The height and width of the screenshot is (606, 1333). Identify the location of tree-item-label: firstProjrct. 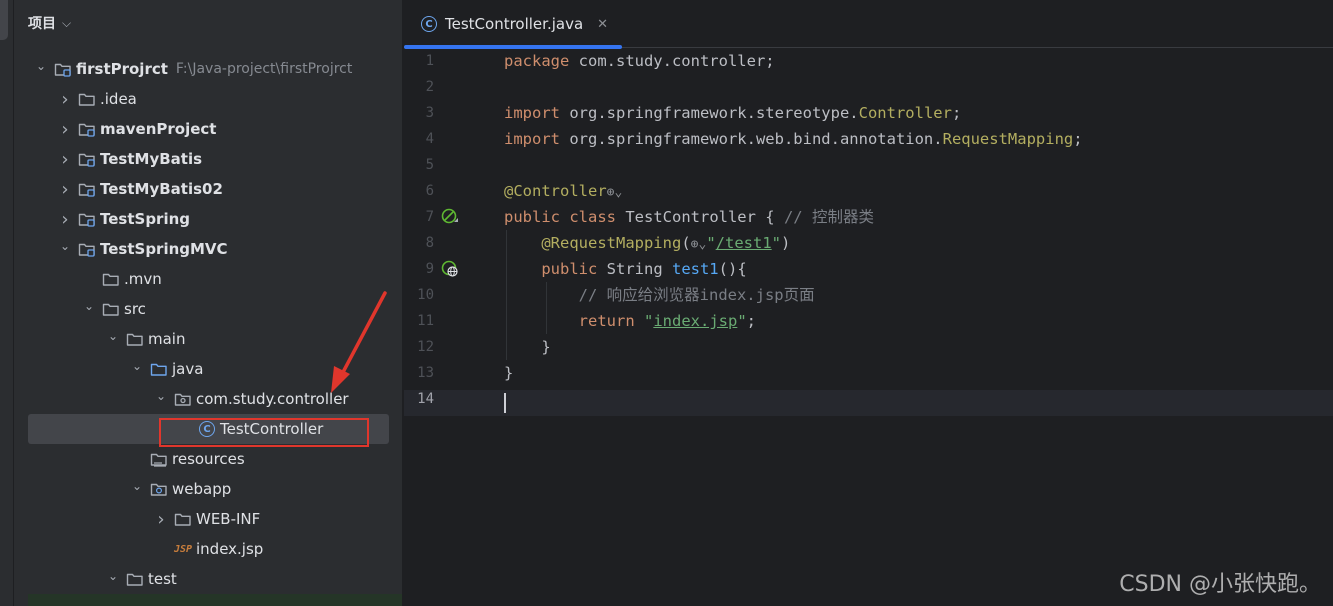
(122, 69).